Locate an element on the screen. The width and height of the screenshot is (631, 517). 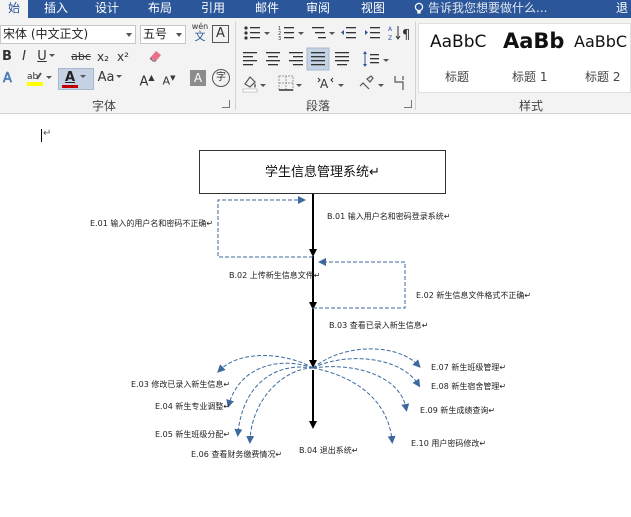
branch-e04 is located at coordinates (270, 385).